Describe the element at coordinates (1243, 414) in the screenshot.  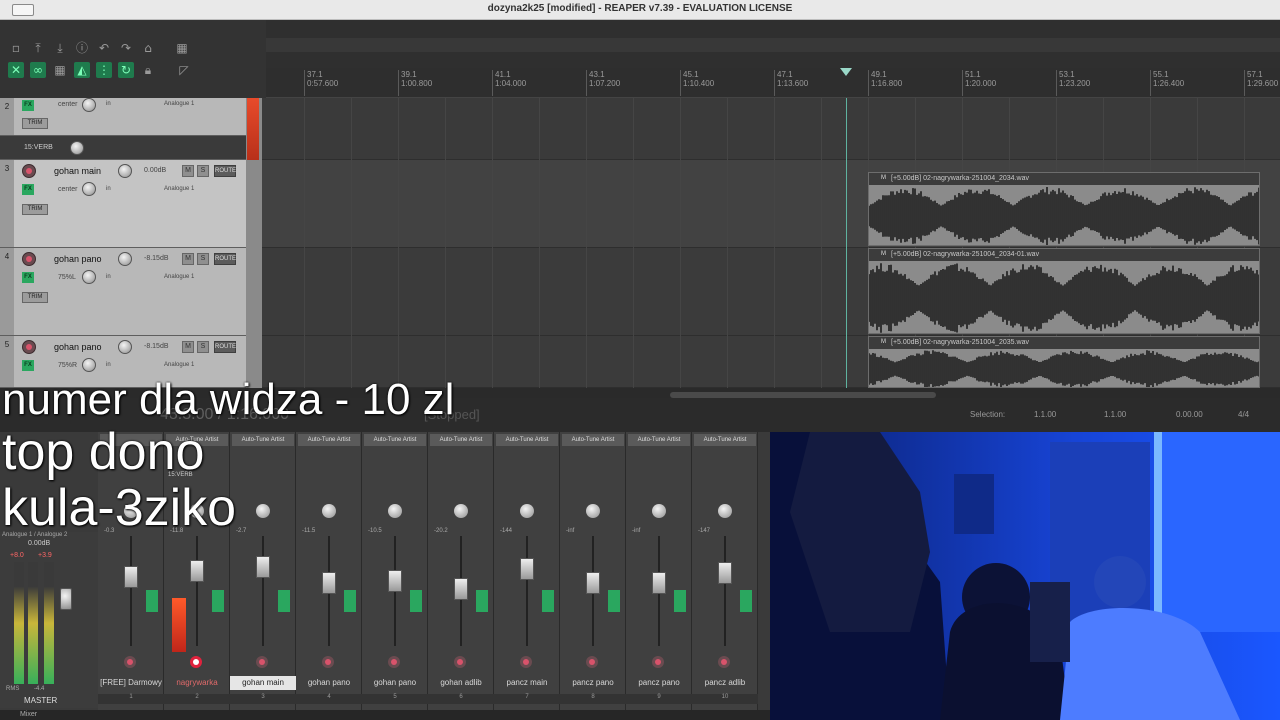
I see `time-signature: 4/4` at that location.